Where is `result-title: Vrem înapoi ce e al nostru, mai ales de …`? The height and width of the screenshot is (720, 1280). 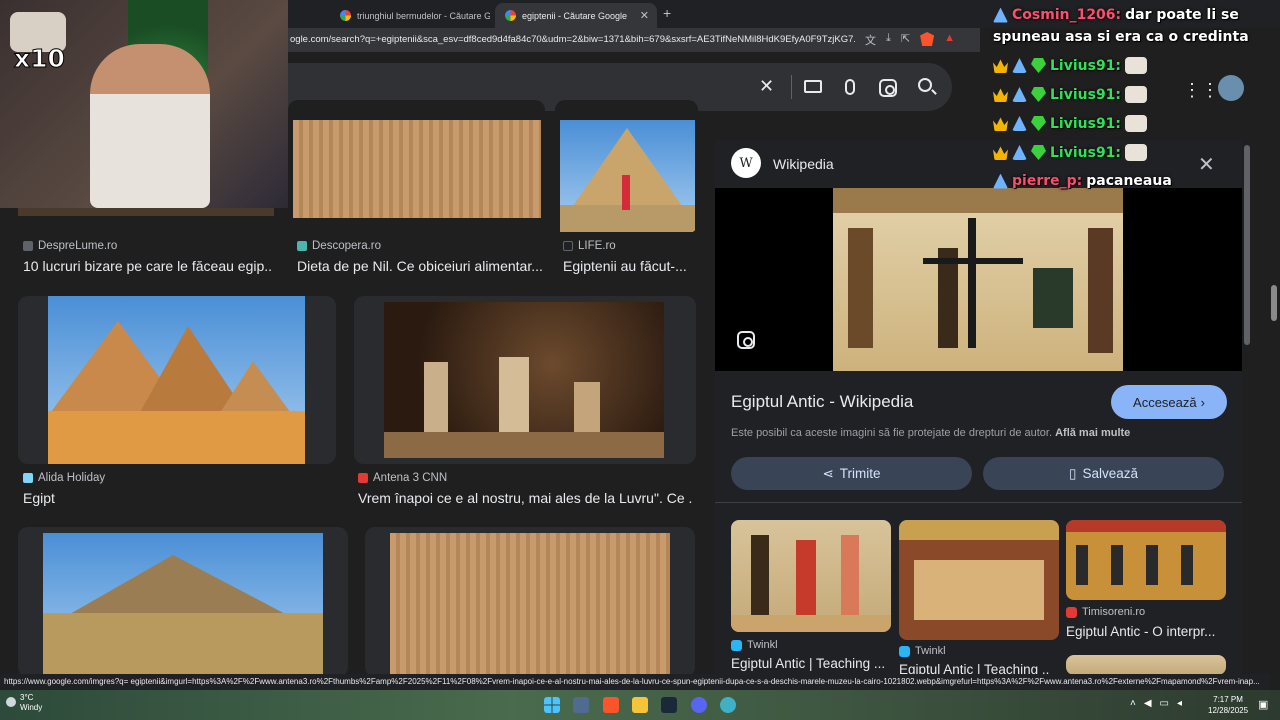
result-title: Vrem înapoi ce e al nostru, mai ales de … is located at coordinates (525, 498).